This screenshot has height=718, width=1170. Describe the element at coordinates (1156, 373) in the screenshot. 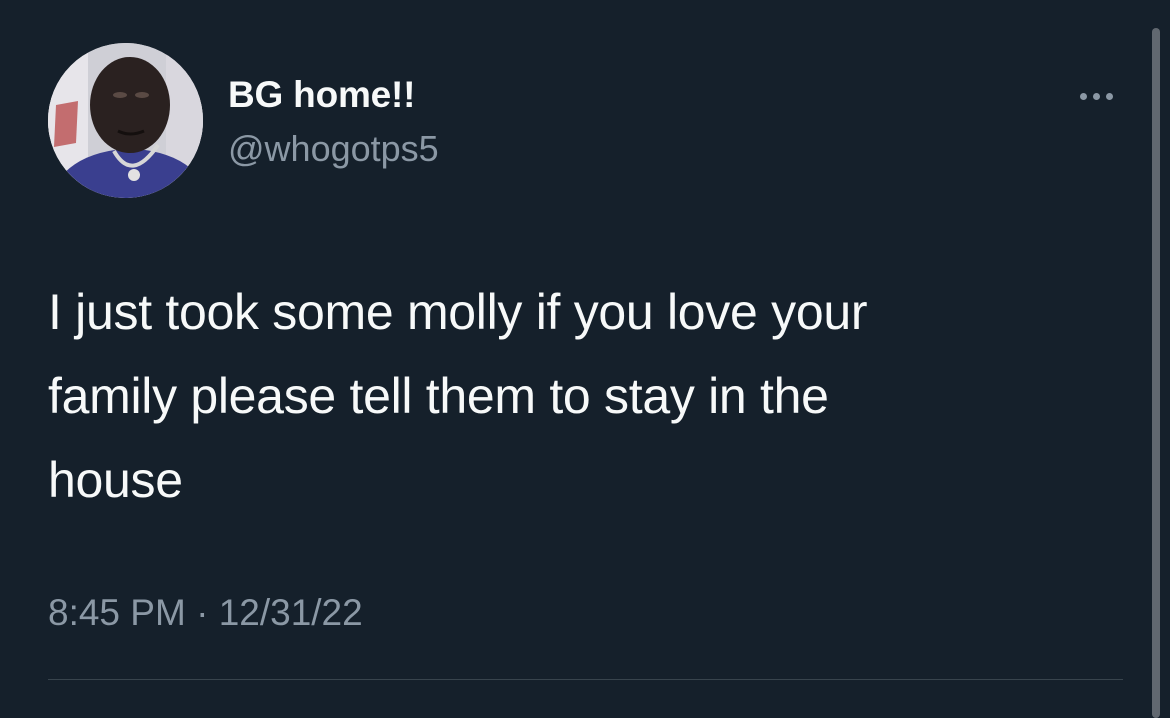

I see `scrollbar` at that location.